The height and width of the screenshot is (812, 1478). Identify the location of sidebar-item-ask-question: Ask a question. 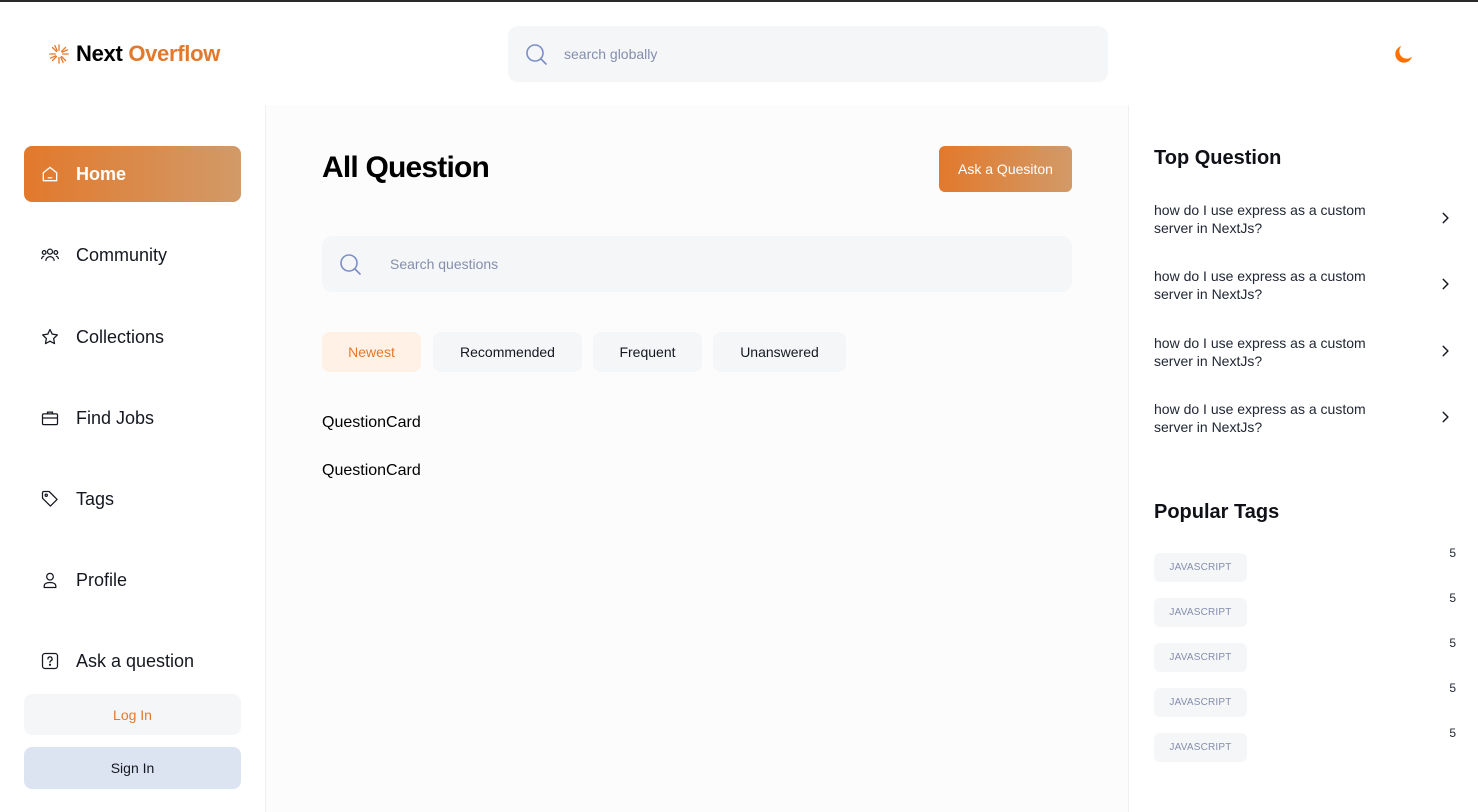
(132, 661).